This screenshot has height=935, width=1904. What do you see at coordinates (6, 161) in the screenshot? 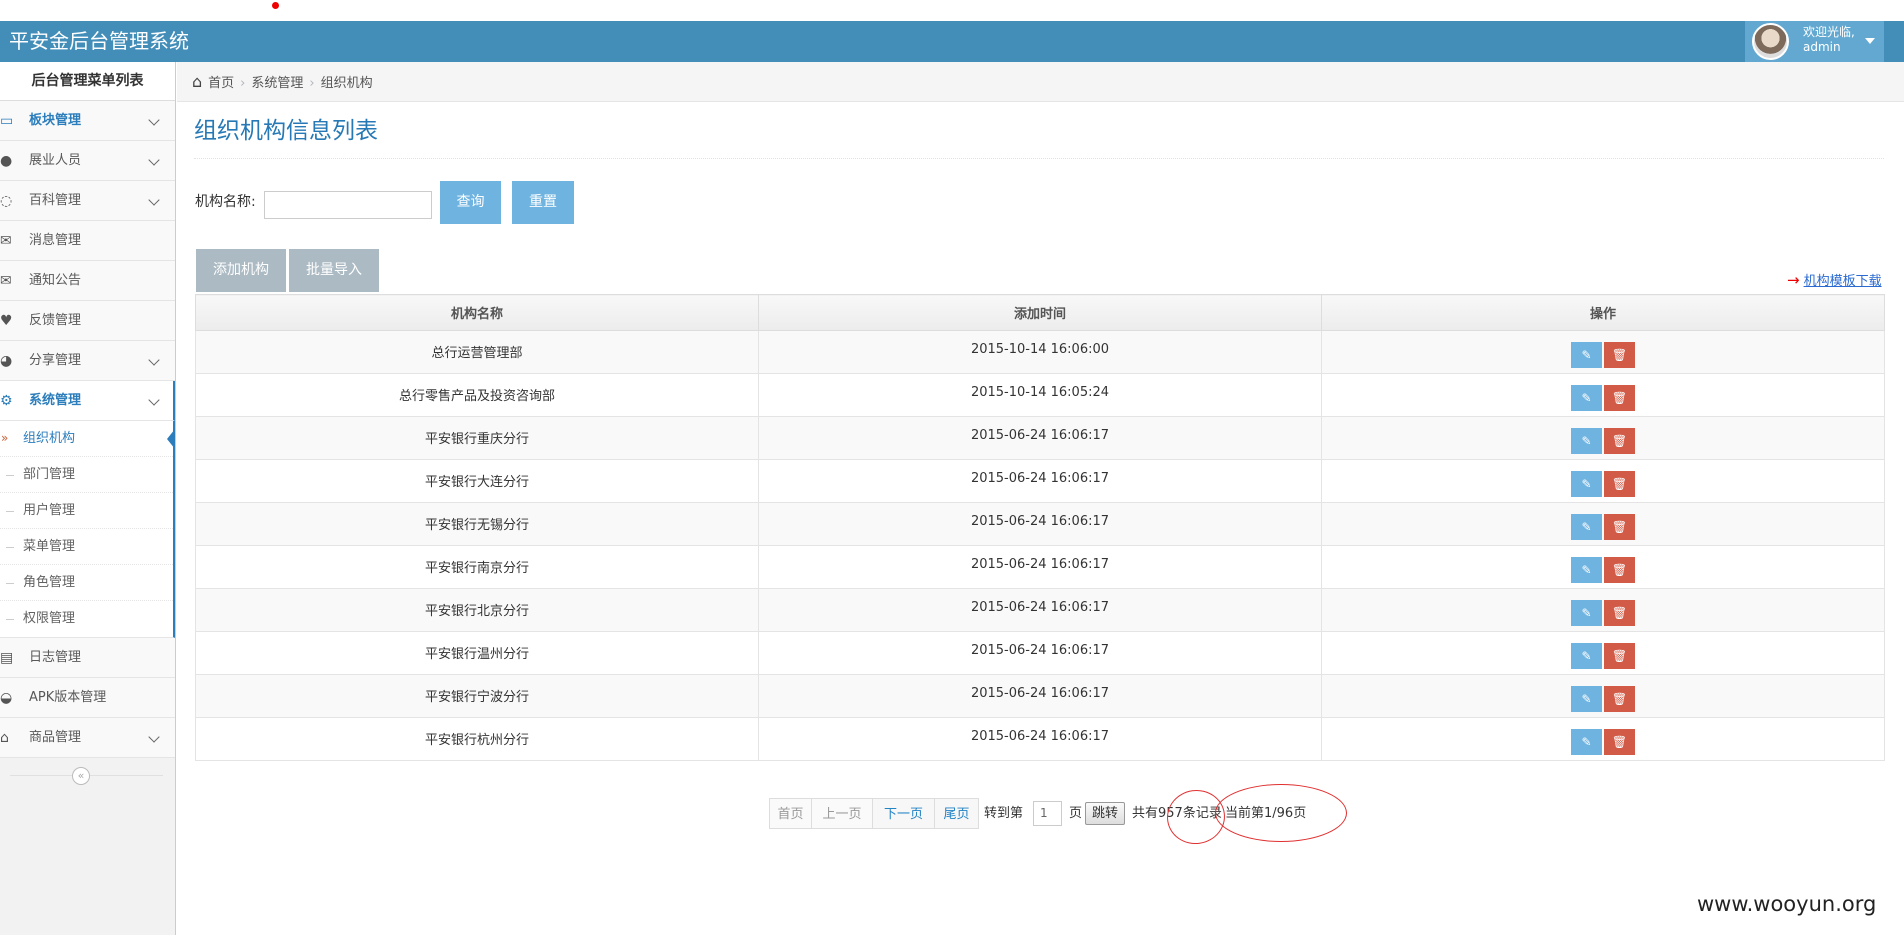
I see `users-icon: ●` at bounding box center [6, 161].